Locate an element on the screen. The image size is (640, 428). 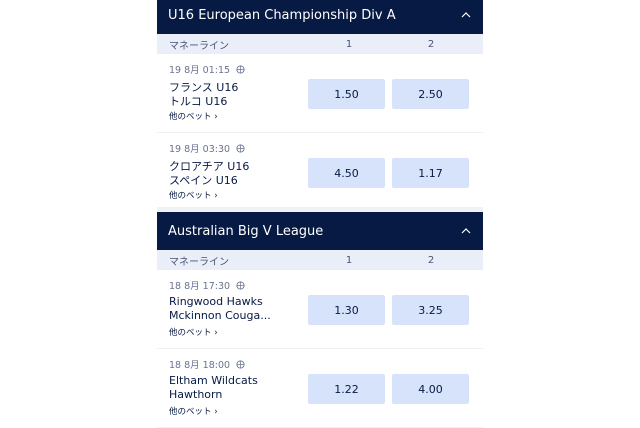
match-time-text: 18 8月 18:00 is located at coordinates (200, 365).